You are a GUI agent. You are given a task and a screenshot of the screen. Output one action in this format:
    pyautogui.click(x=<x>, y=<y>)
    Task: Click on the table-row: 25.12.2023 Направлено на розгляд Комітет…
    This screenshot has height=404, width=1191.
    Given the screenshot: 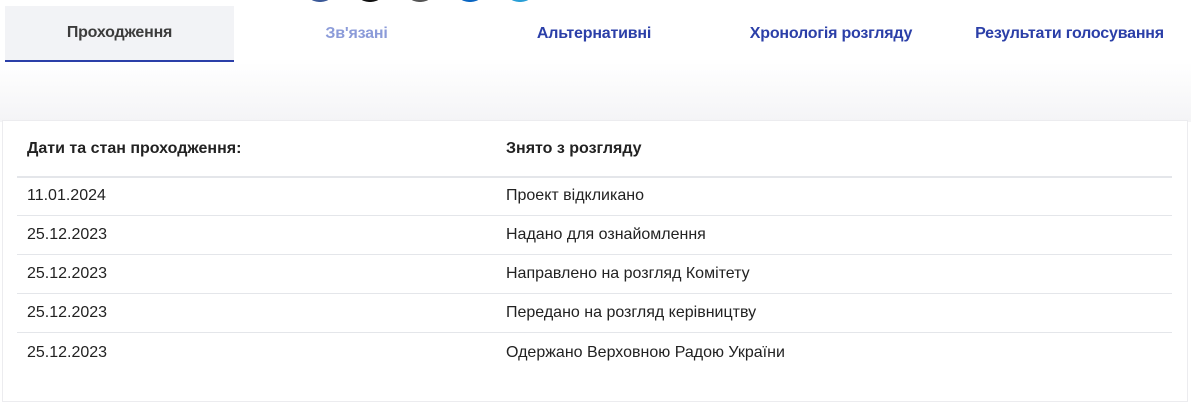 What is the action you would take?
    pyautogui.click(x=594, y=274)
    